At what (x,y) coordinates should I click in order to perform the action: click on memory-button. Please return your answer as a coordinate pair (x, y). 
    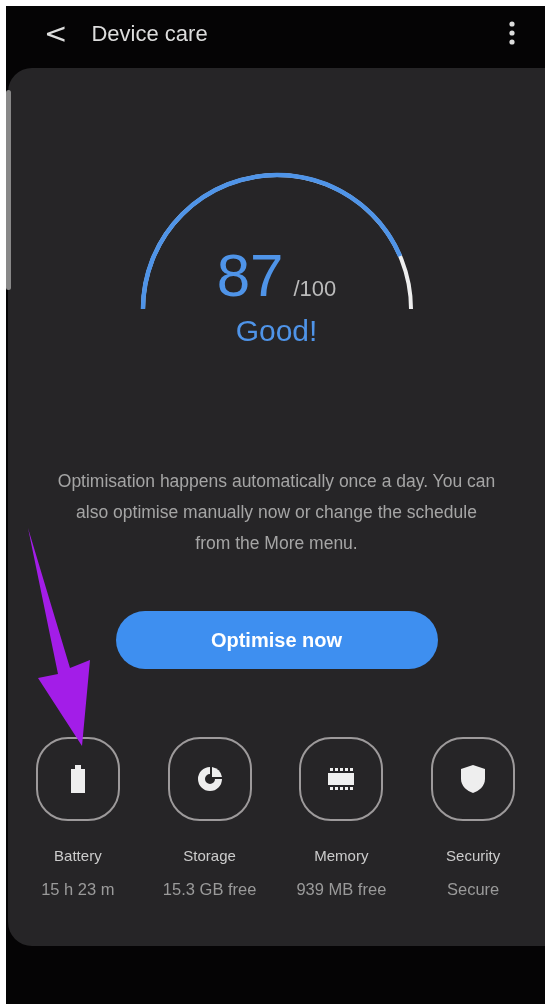
    Looking at the image, I should click on (341, 779).